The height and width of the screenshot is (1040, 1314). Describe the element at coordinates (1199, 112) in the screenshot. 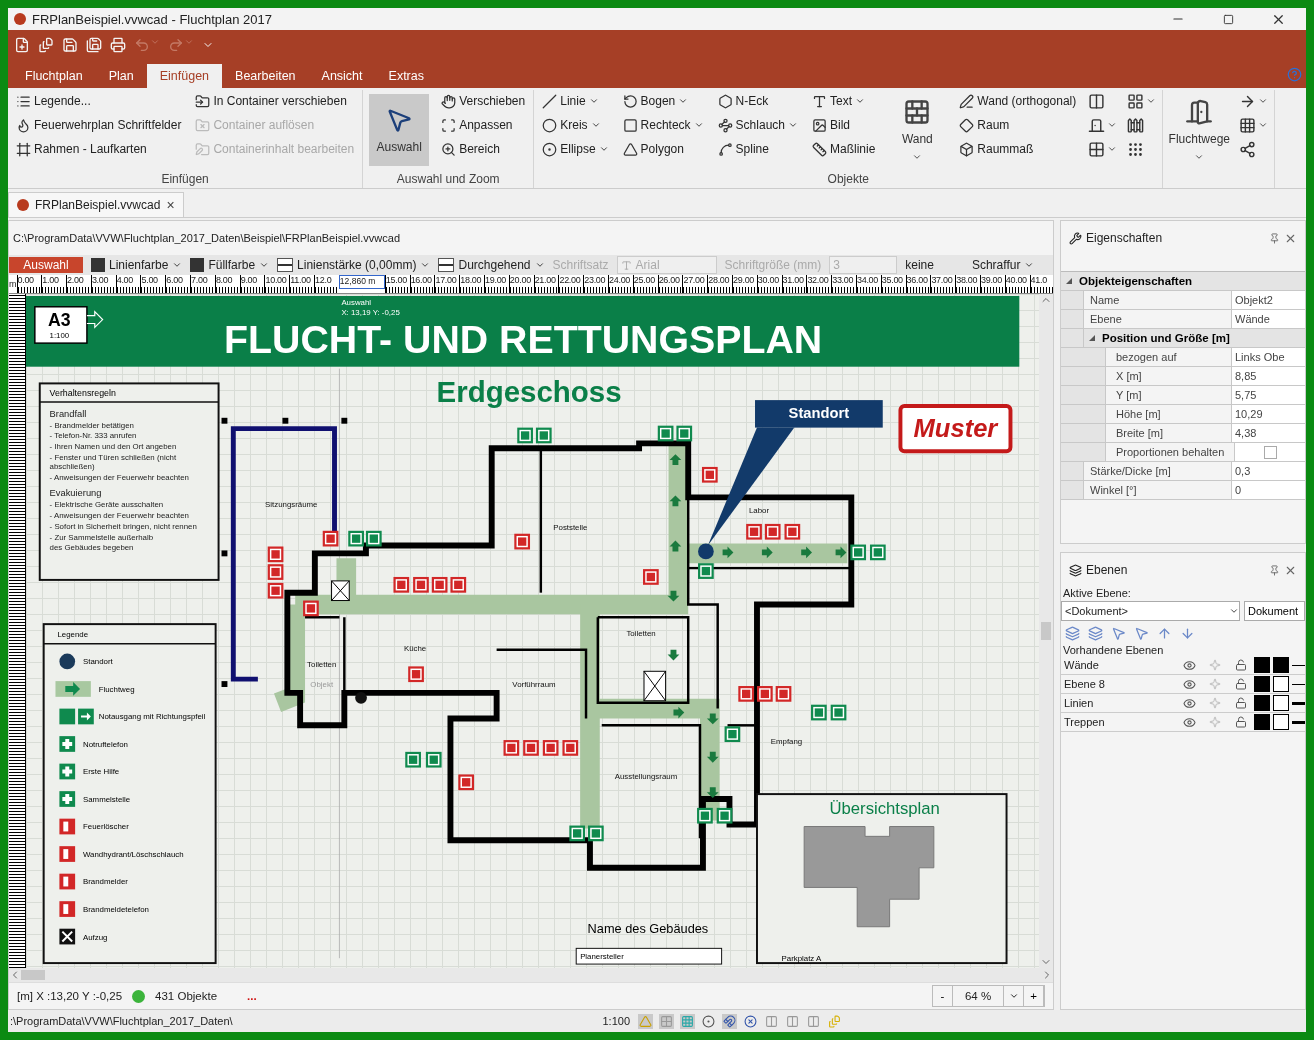

I see `exit-door-icon` at that location.